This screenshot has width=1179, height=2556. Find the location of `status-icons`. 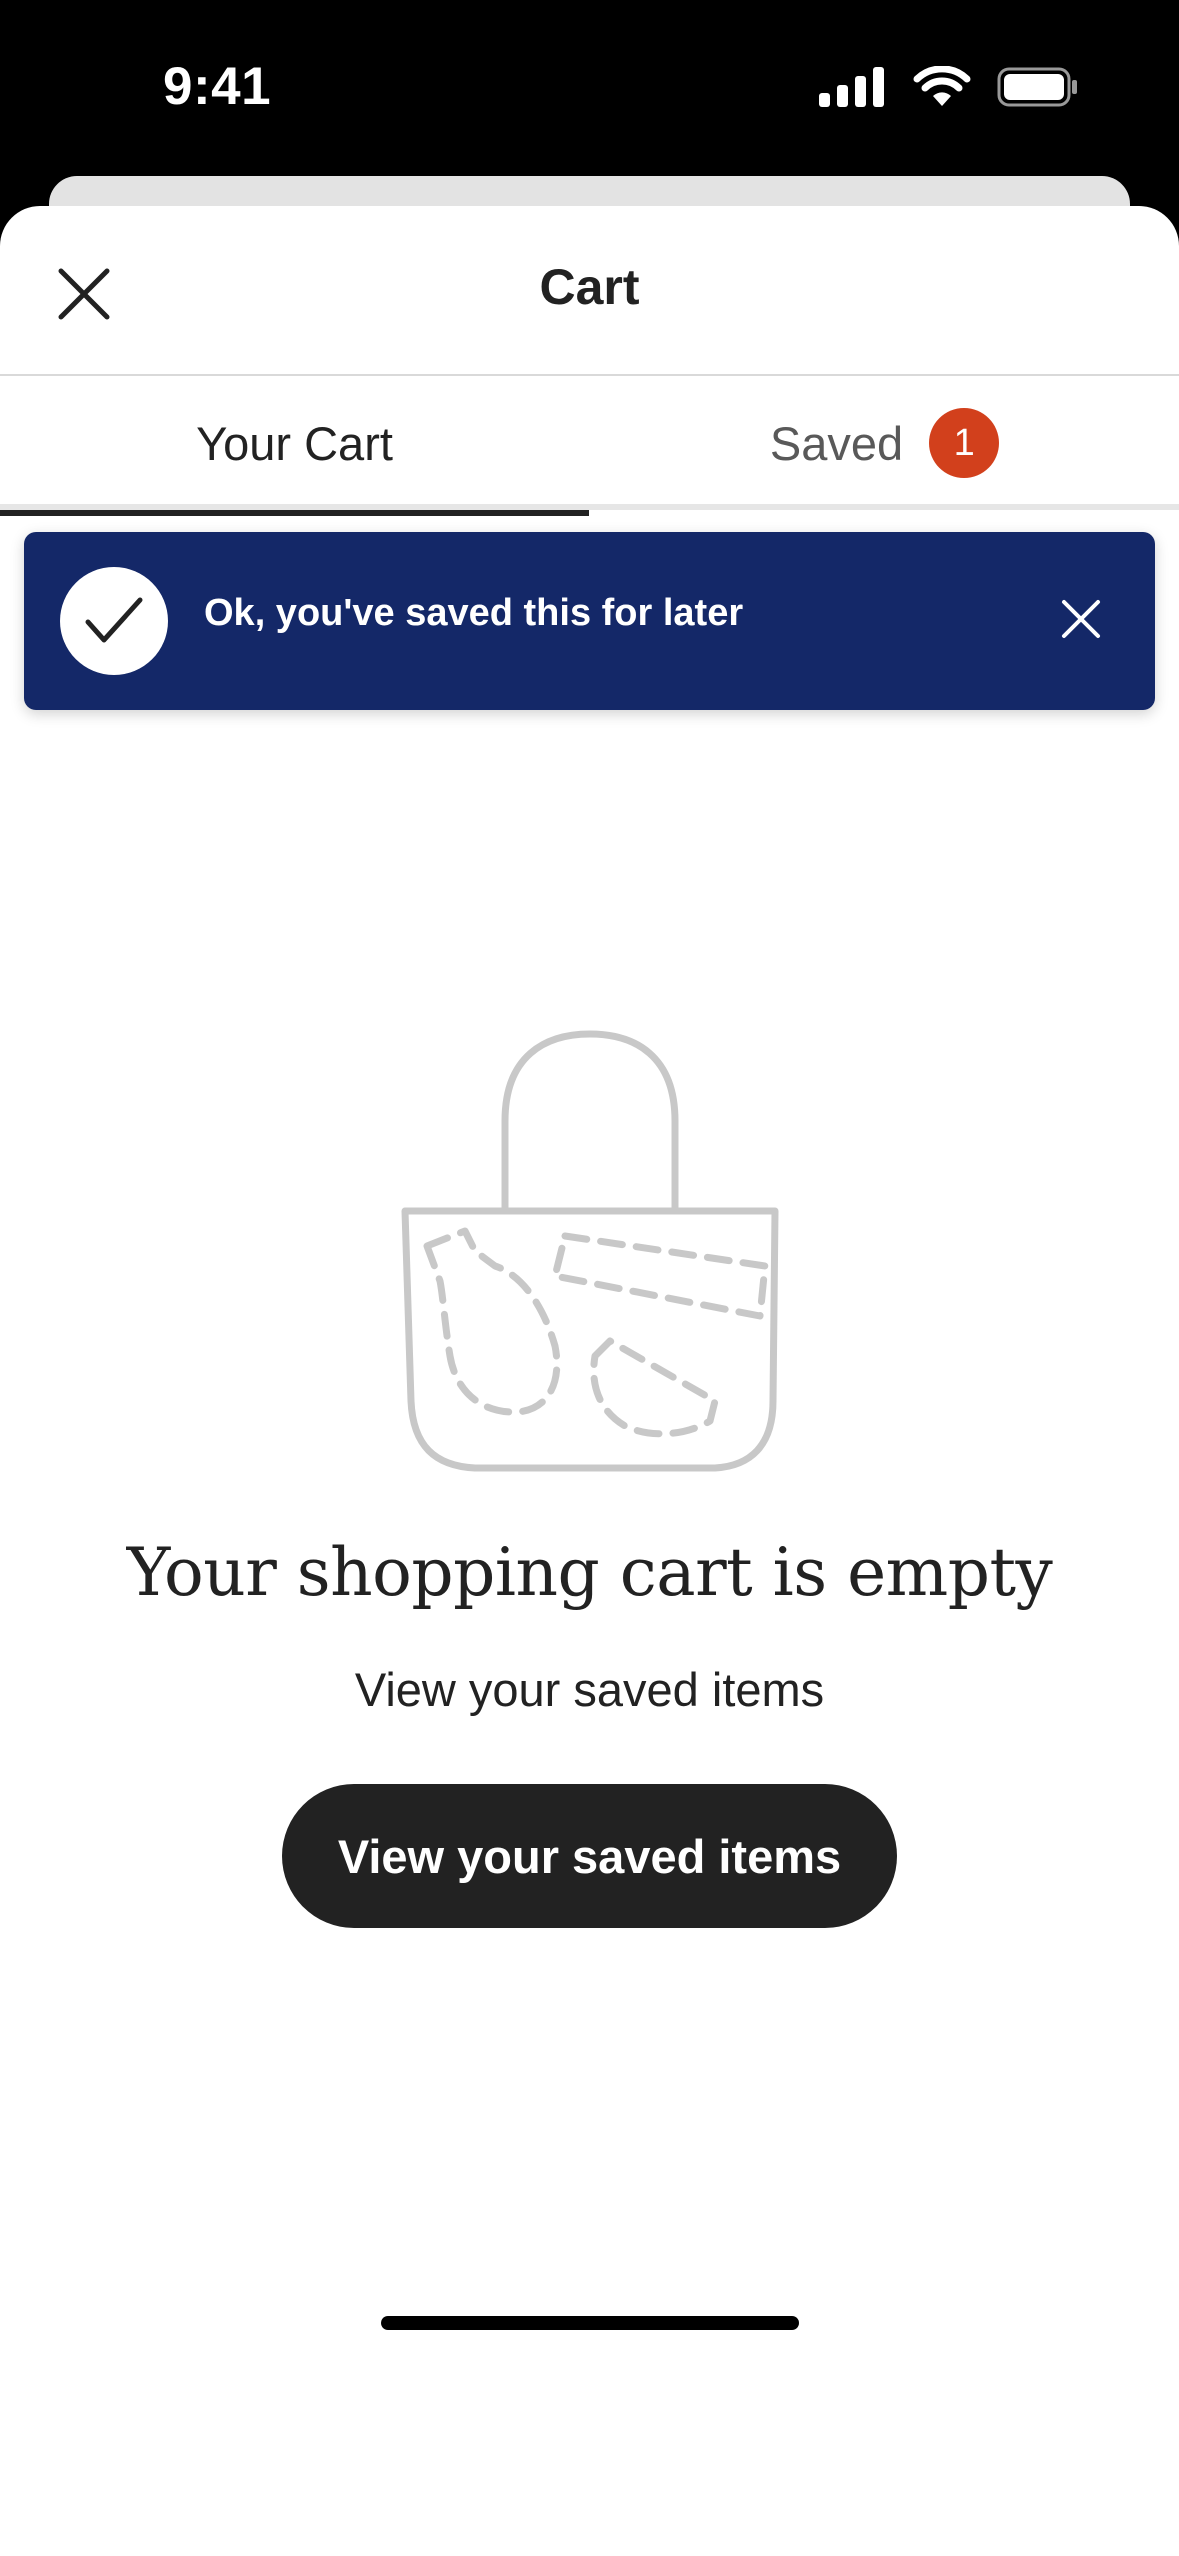

status-icons is located at coordinates (949, 89).